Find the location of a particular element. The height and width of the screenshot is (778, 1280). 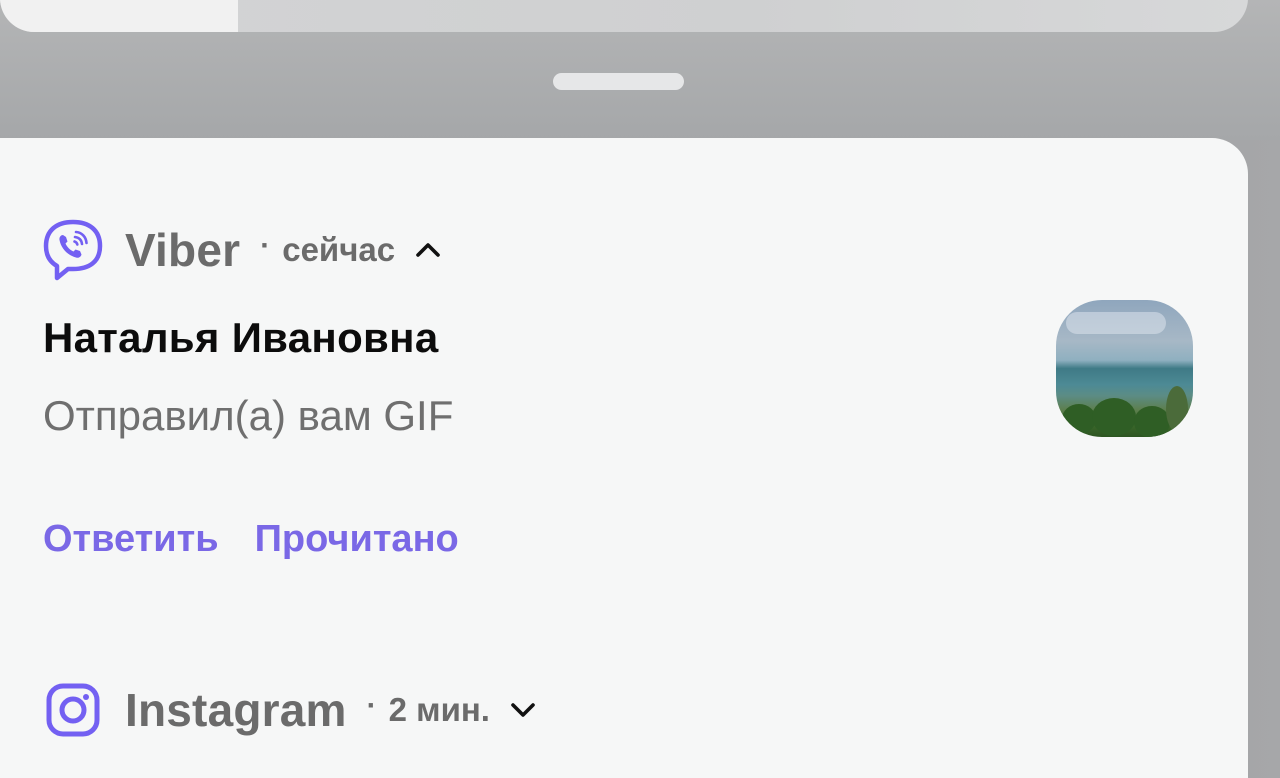

drag-handle is located at coordinates (618, 81).